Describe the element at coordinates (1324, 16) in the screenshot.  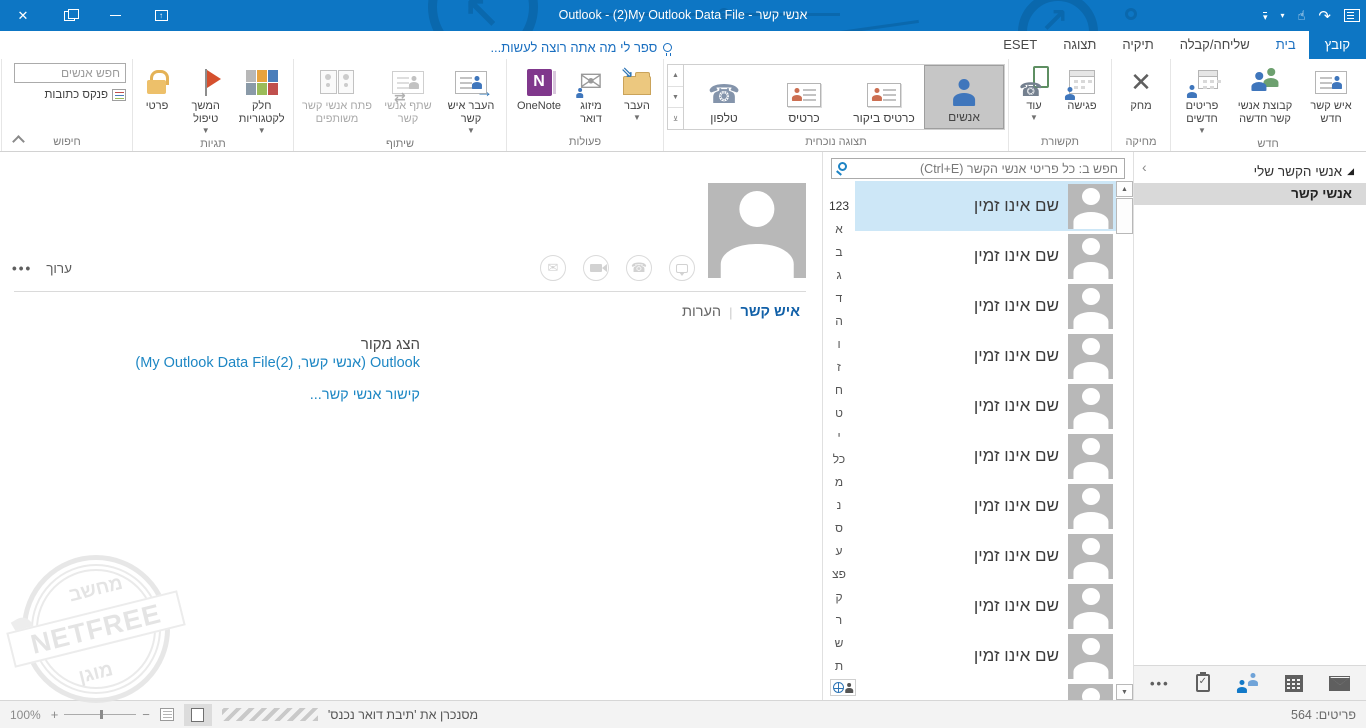
I see `redo-button: ↷` at that location.